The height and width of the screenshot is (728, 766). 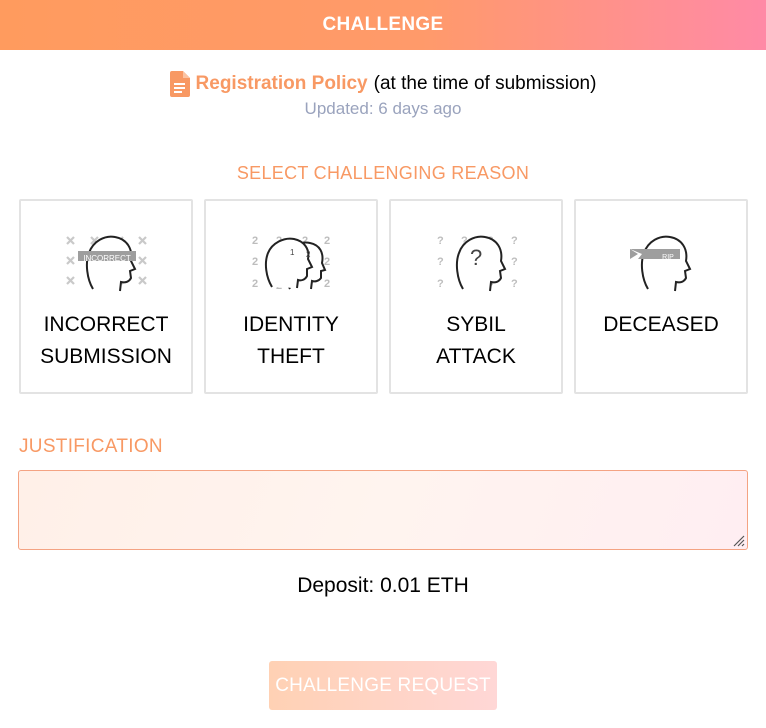 I want to click on reason-card-sybil-attack: ??? ??? ?? ?? ? SYBIL ATTACK, so click(x=476, y=296).